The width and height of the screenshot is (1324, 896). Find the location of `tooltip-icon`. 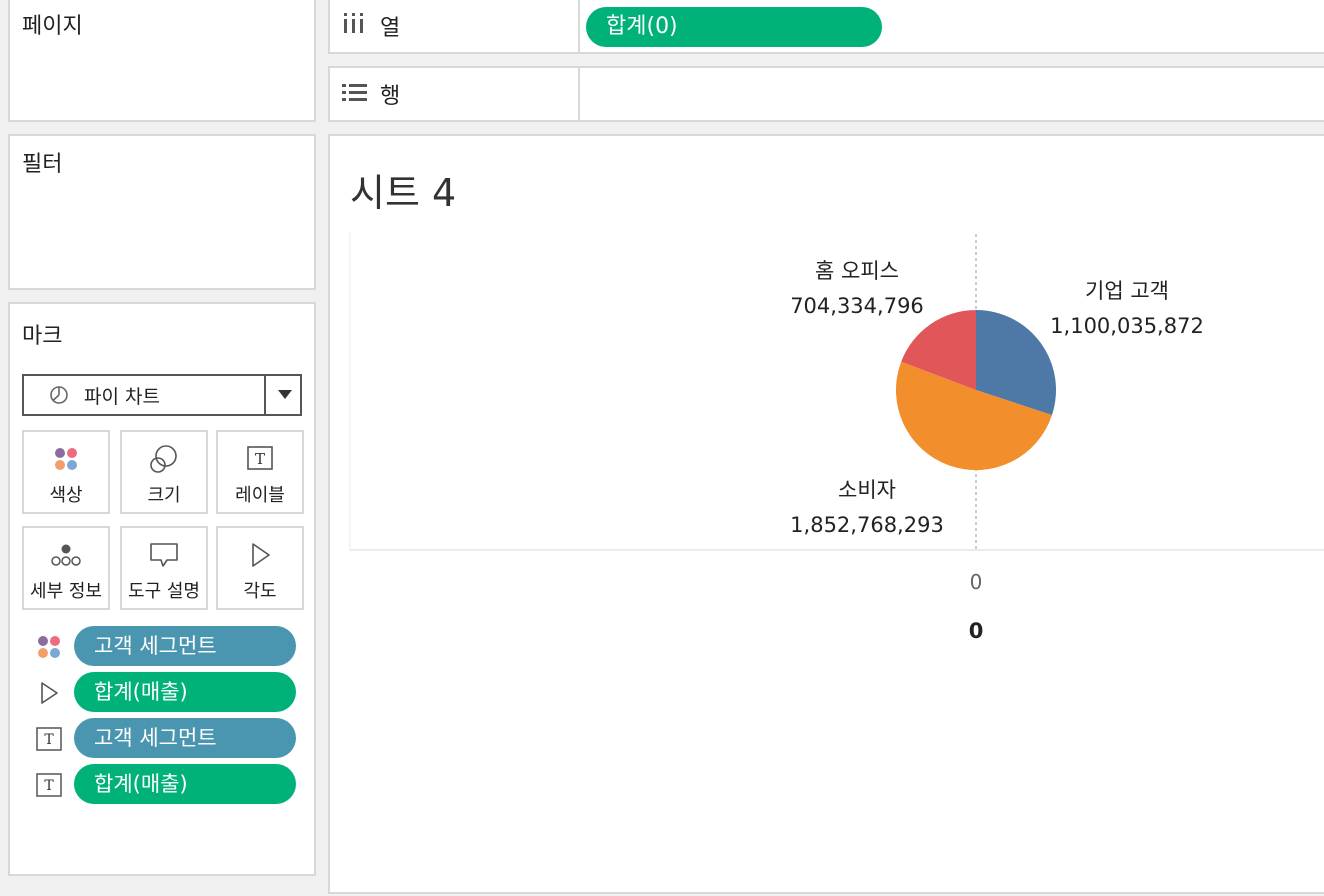

tooltip-icon is located at coordinates (164, 555).